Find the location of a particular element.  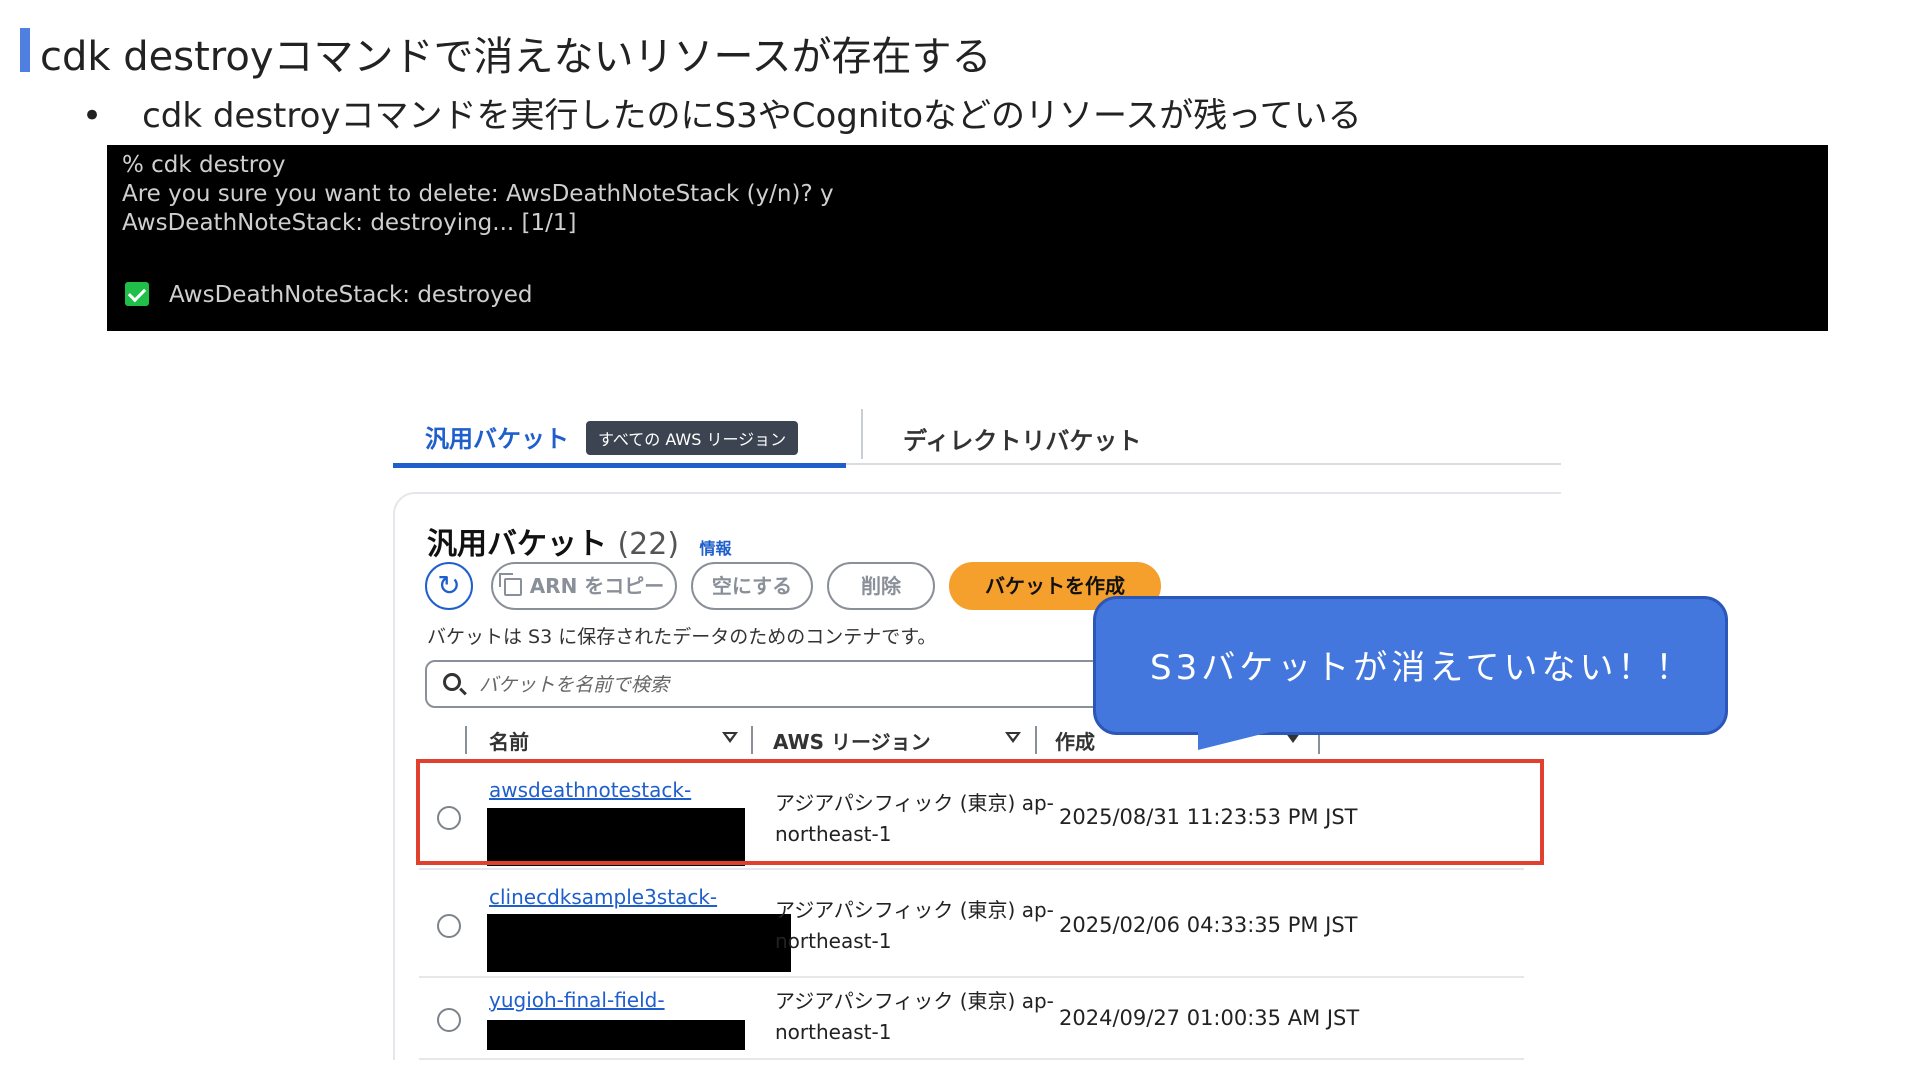

refresh-button: ↻ is located at coordinates (449, 586).